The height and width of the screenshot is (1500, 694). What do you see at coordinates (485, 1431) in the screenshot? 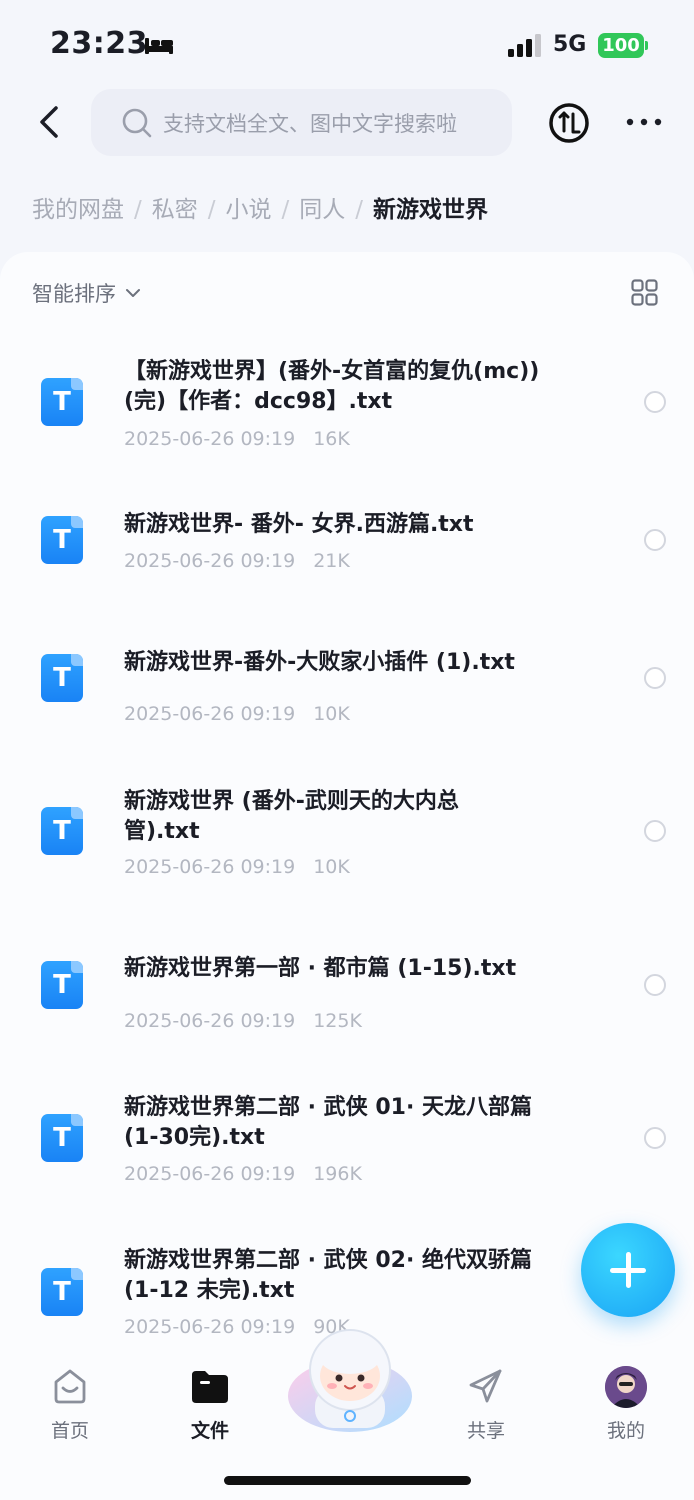
I see `nav-label-share: 共享` at bounding box center [485, 1431].